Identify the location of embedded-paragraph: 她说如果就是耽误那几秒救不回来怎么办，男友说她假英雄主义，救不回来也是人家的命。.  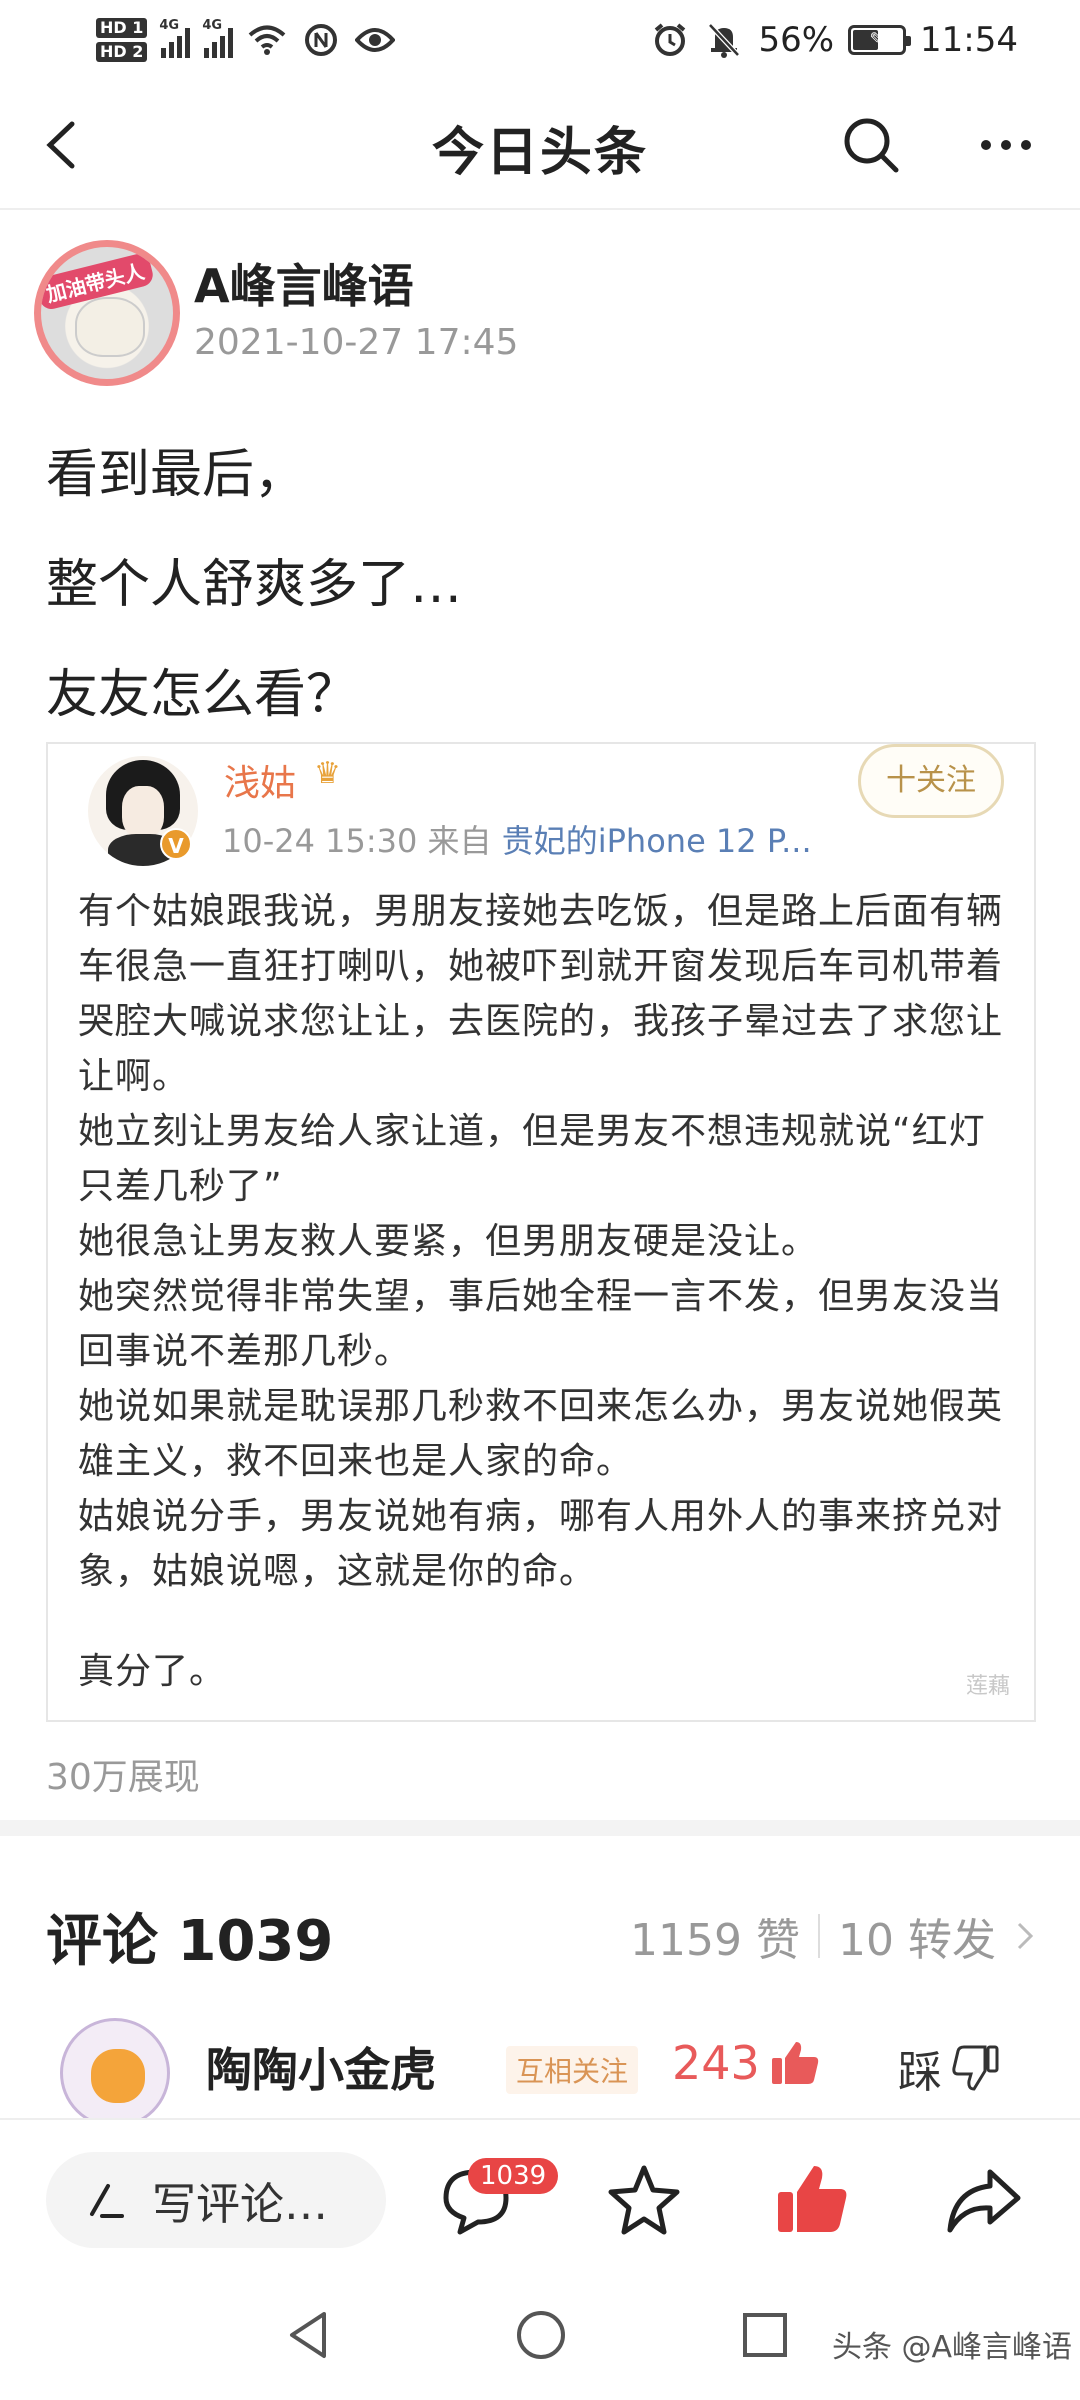
(541, 1434).